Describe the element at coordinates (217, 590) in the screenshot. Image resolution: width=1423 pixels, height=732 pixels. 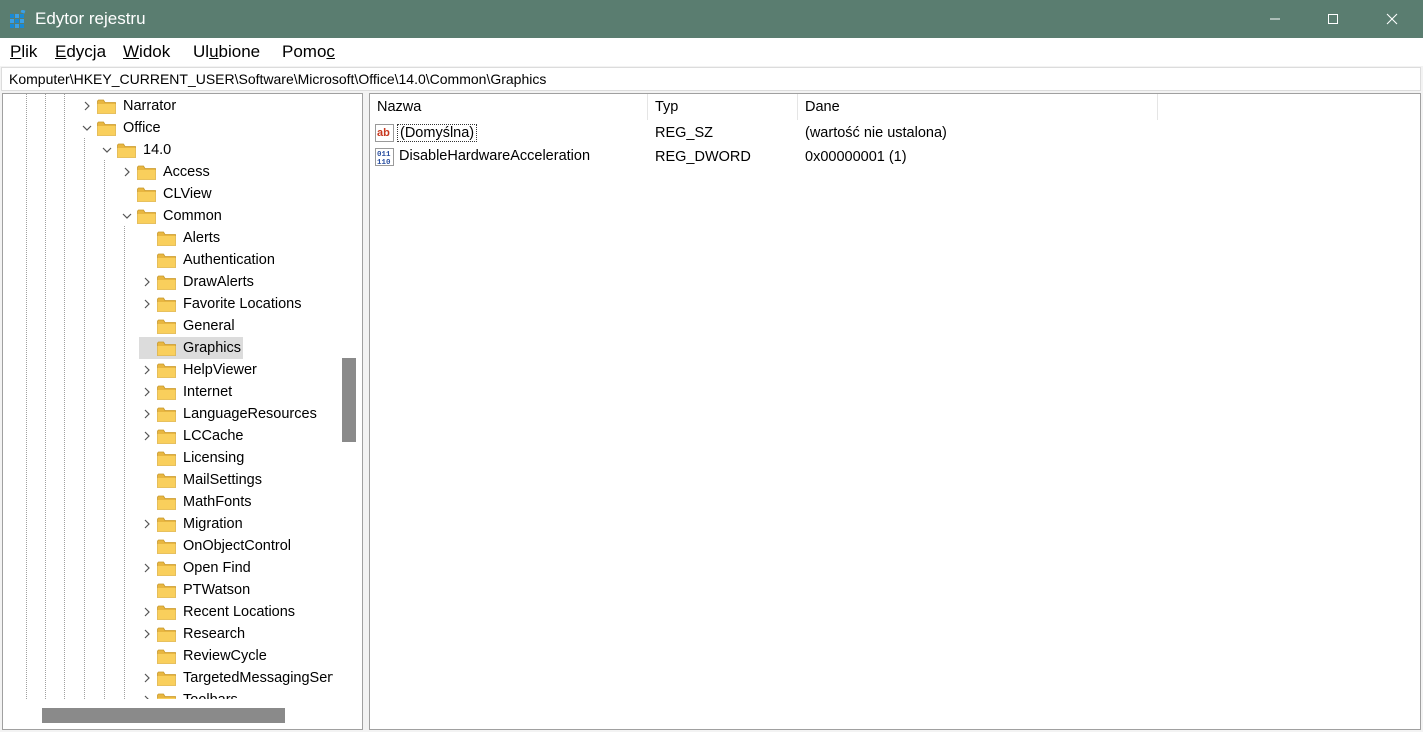
I see `tree-item-label: PTWatson` at that location.